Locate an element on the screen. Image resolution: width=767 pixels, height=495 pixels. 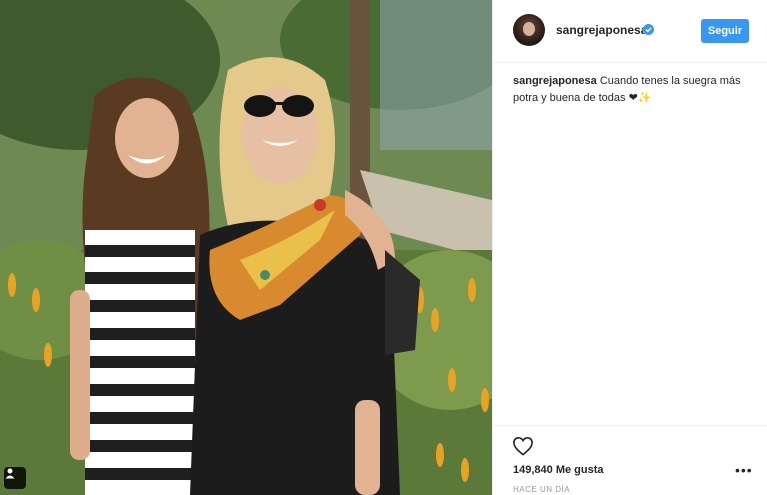
follow-button: Seguir is located at coordinates (725, 31).